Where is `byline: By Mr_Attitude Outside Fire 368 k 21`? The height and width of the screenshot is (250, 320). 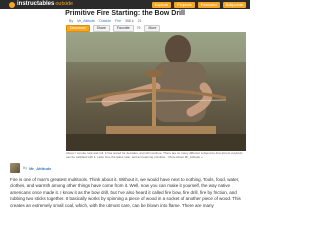 byline: By Mr_Attitude Outside Fire 368 k 21 is located at coordinates (106, 21).